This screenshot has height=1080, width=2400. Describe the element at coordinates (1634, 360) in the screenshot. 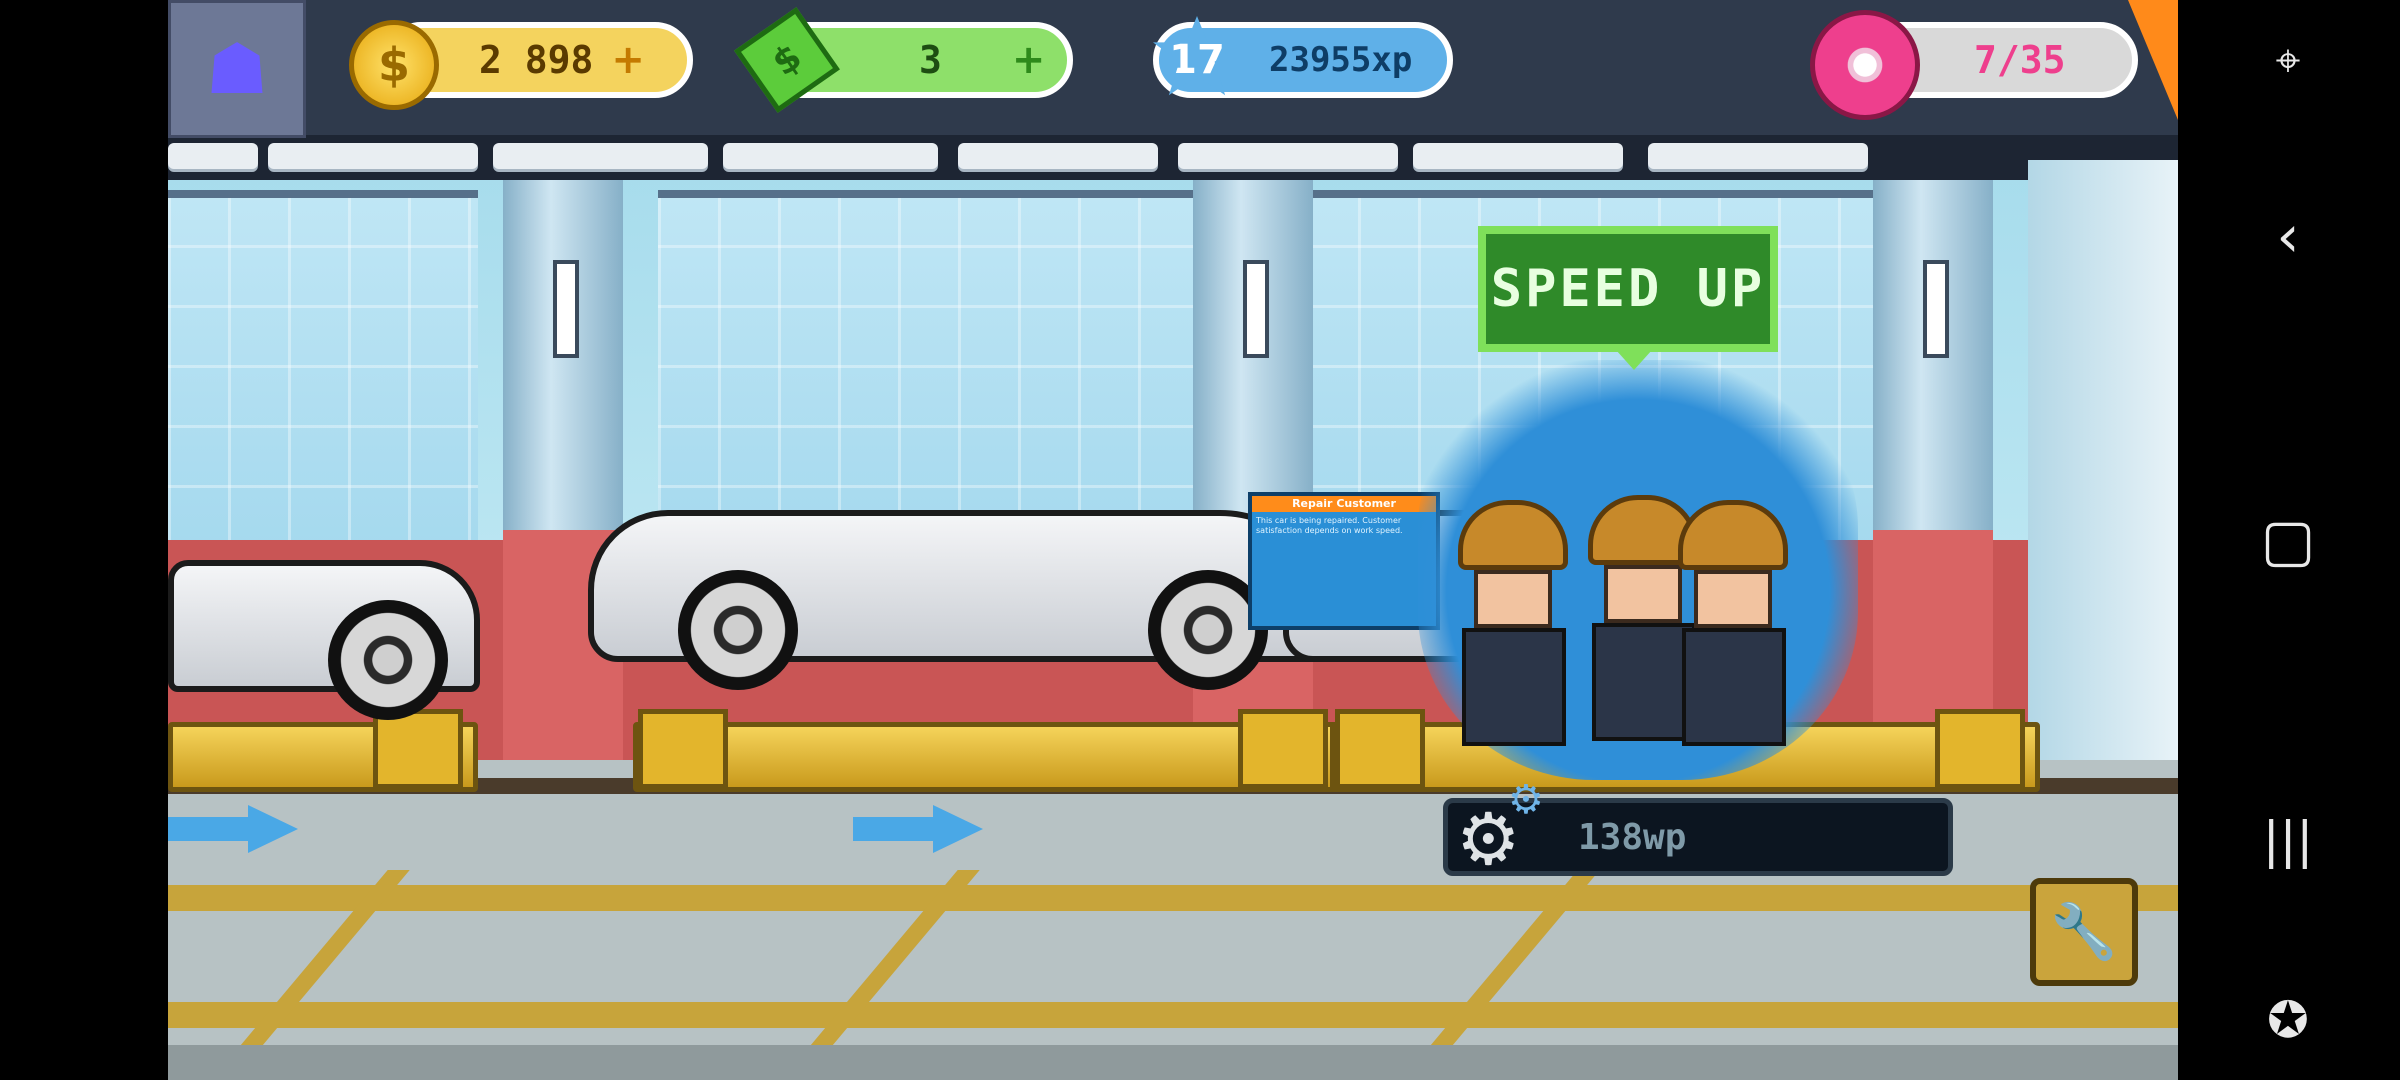

I see `speed-up-pointer` at that location.